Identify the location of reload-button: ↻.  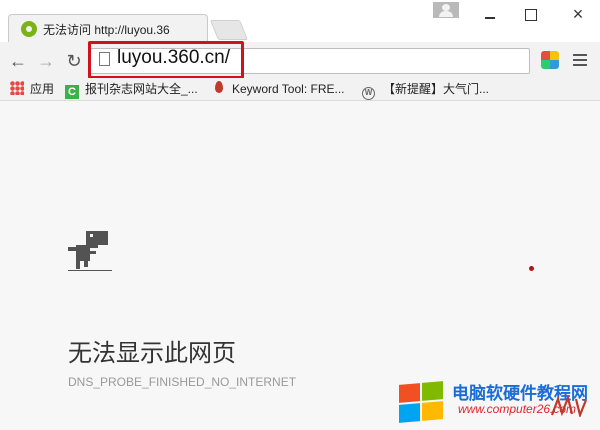
(74, 61).